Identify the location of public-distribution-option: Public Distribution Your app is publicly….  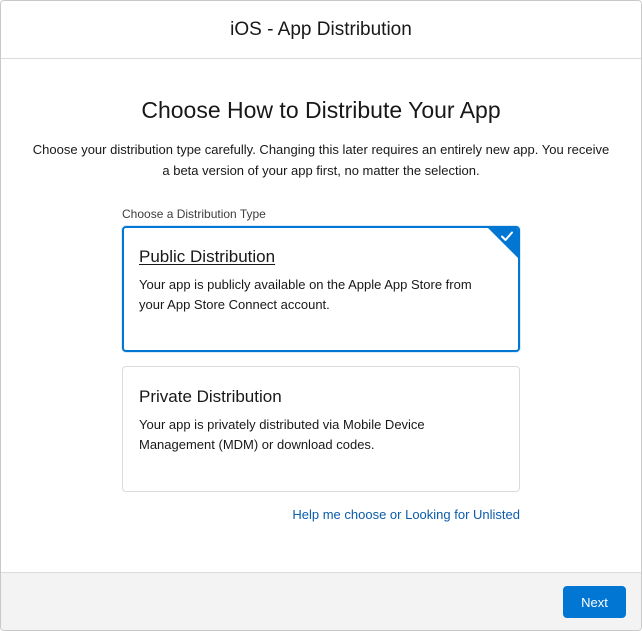
(321, 289).